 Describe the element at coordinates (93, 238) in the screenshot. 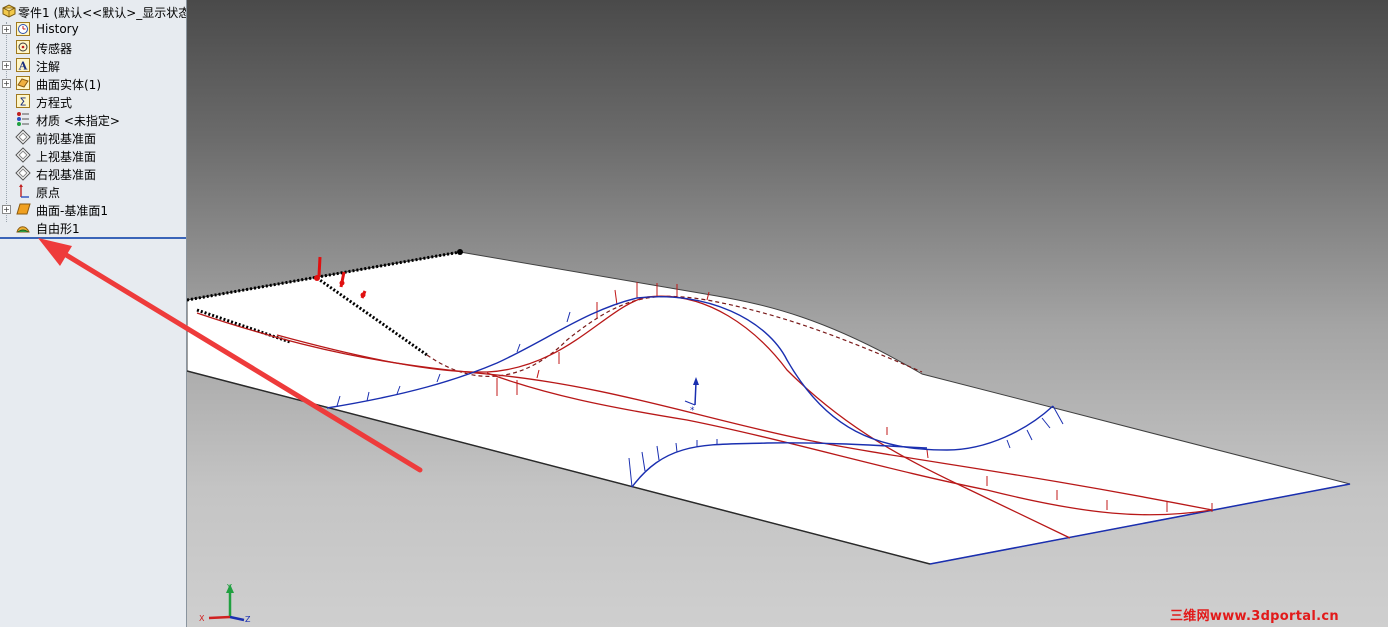

I see `rollback-bar` at that location.